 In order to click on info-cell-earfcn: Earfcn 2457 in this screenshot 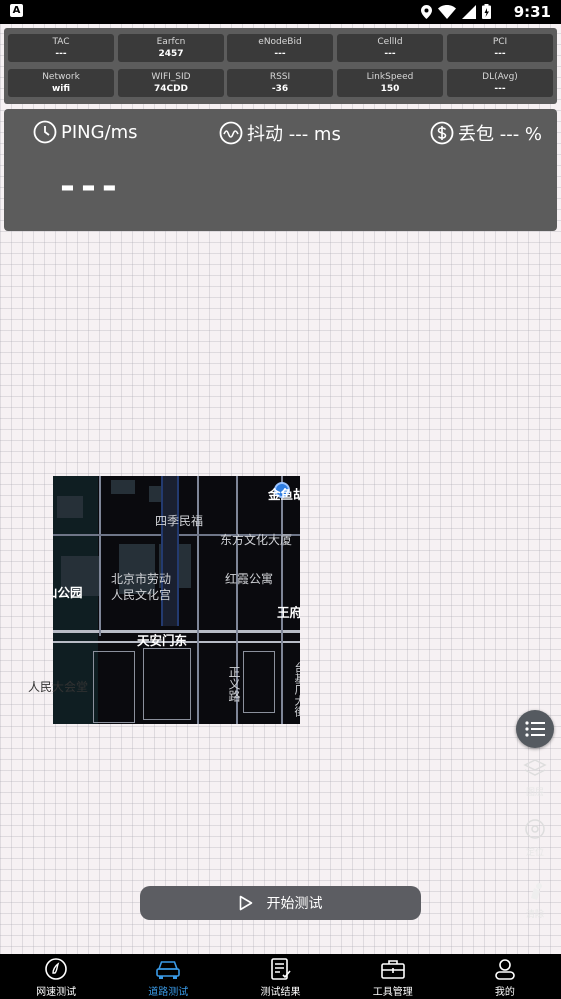, I will do `click(171, 48)`.